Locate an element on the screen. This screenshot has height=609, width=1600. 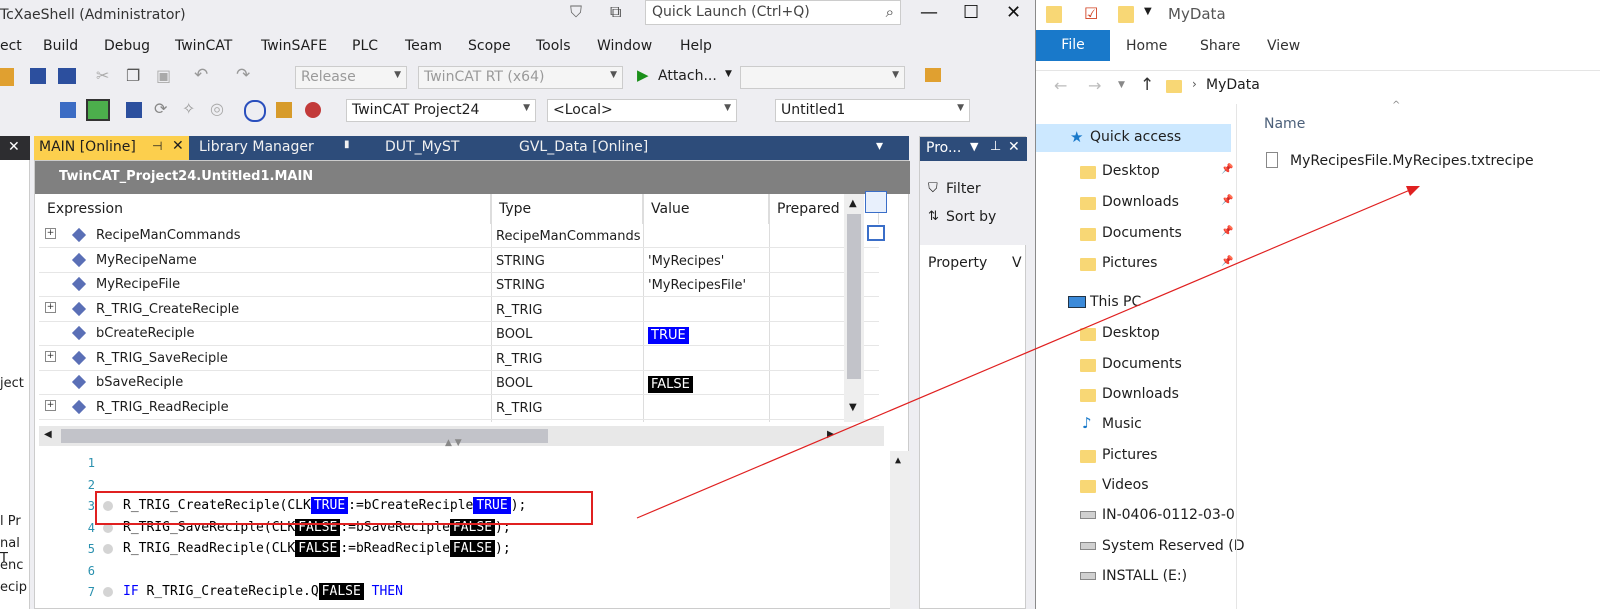
properties-icon: ☑ is located at coordinates (1091, 13).